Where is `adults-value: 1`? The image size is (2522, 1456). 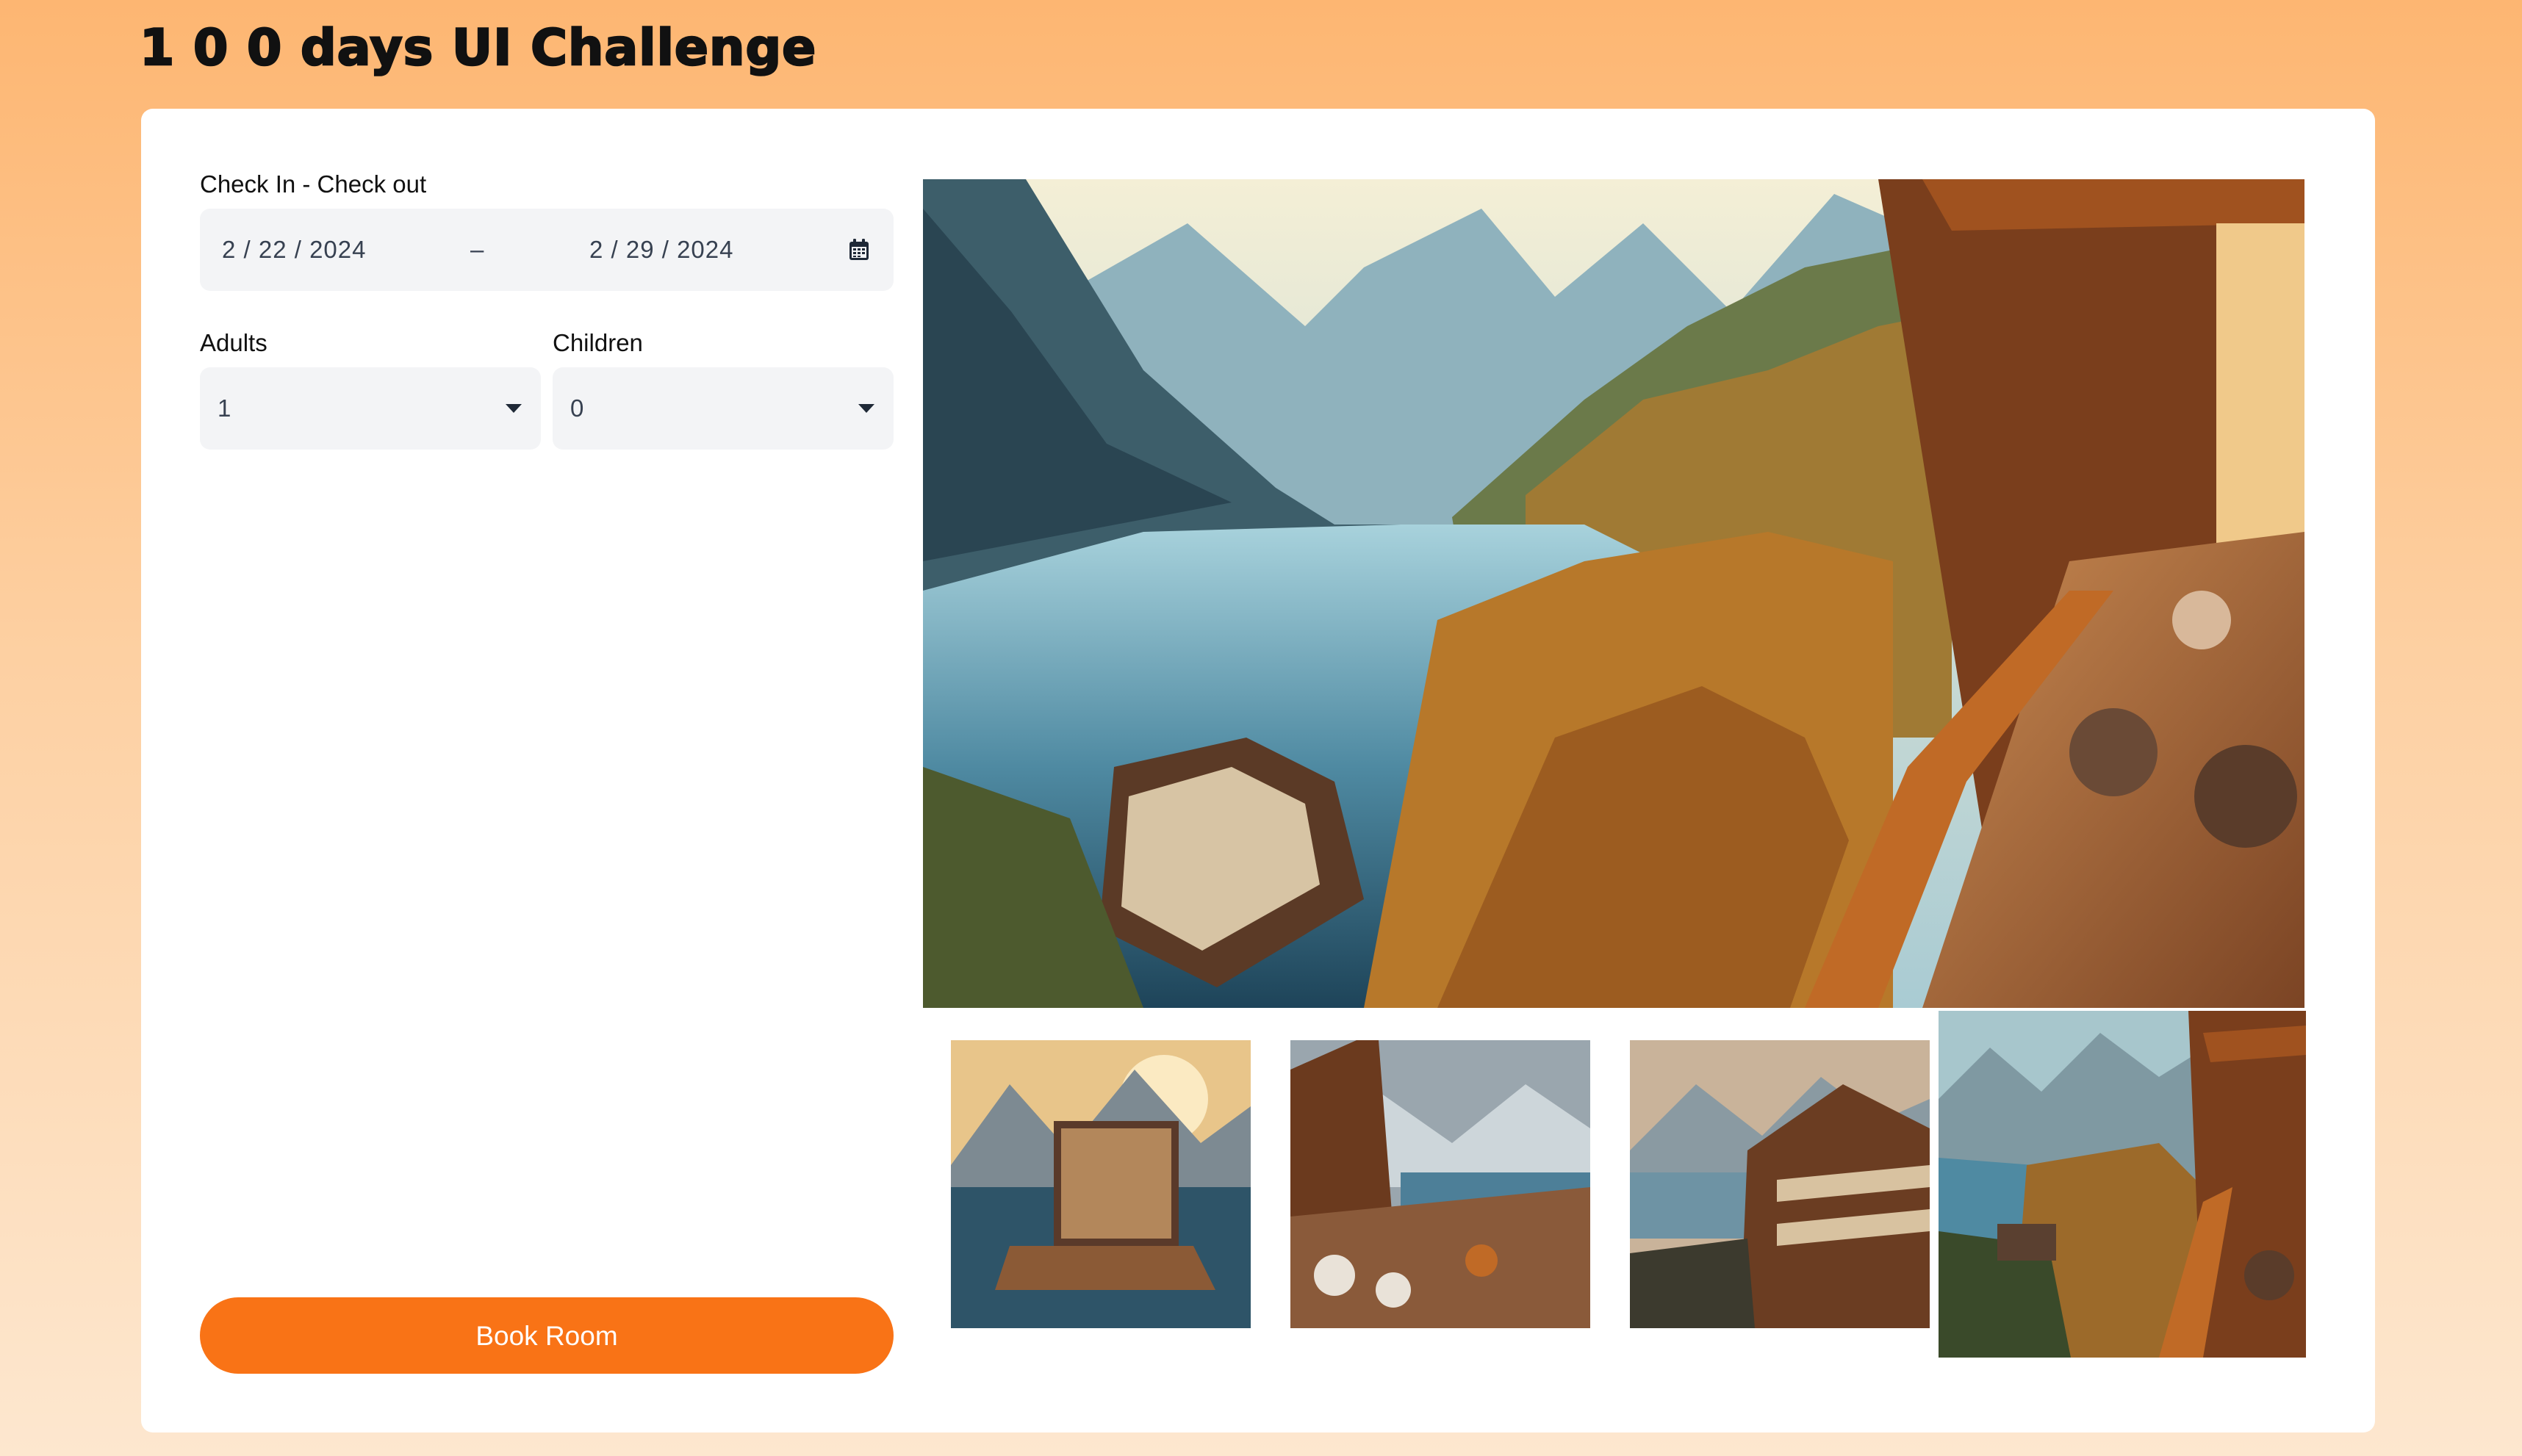 adults-value: 1 is located at coordinates (224, 408).